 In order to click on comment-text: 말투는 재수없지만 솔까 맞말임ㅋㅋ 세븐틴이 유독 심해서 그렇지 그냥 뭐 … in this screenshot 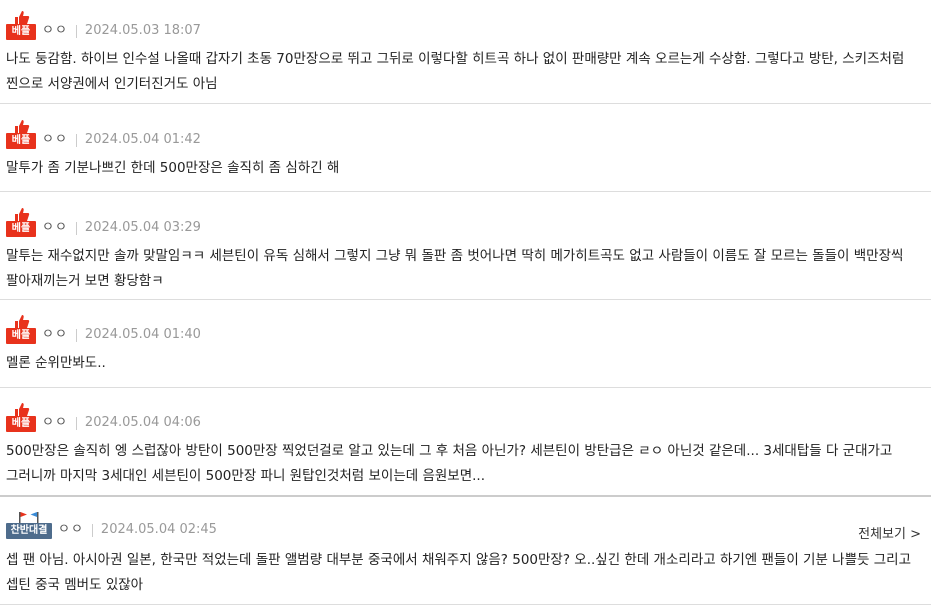, I will do `click(455, 268)`.